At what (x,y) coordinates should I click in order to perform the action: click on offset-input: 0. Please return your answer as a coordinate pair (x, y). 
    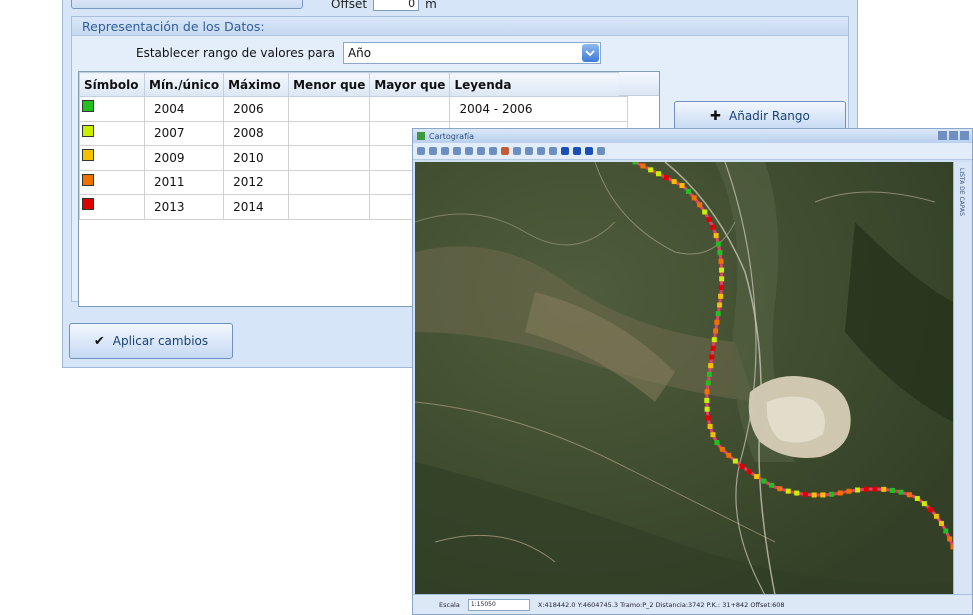
    Looking at the image, I should click on (396, 5).